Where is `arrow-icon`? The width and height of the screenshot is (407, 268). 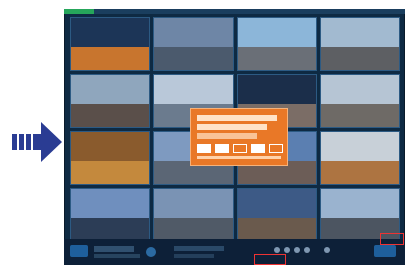
arrow-icon is located at coordinates (37, 142).